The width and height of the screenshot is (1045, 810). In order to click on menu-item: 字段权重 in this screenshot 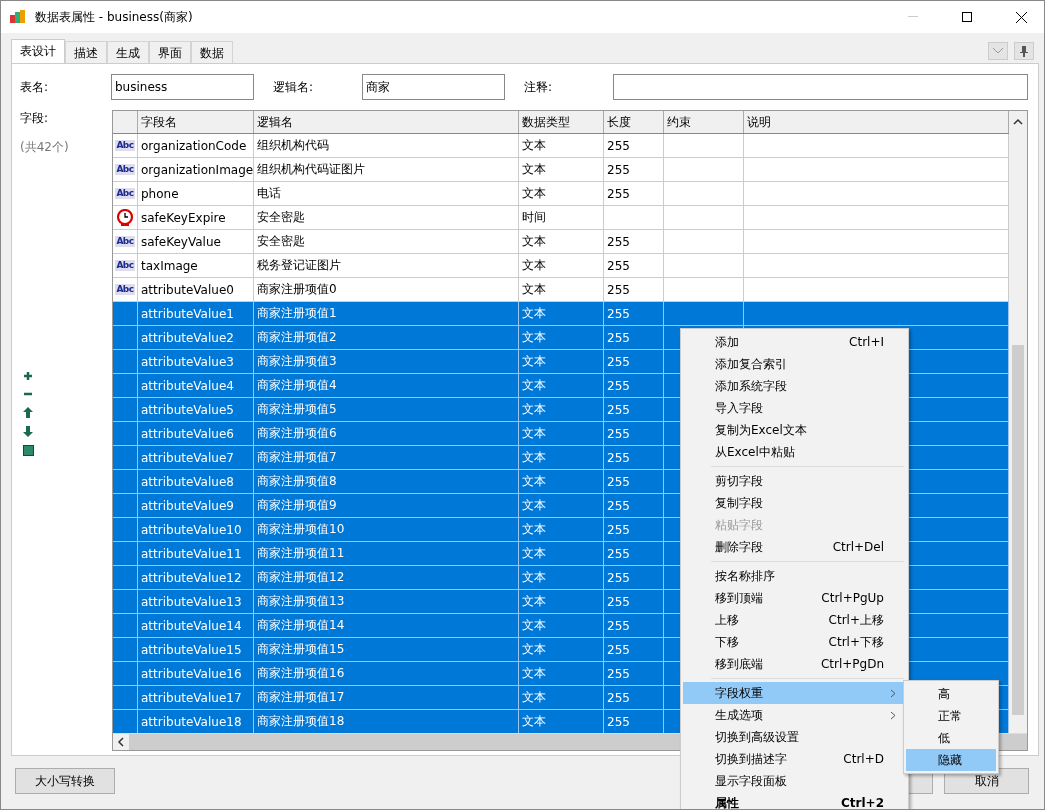, I will do `click(794, 693)`.